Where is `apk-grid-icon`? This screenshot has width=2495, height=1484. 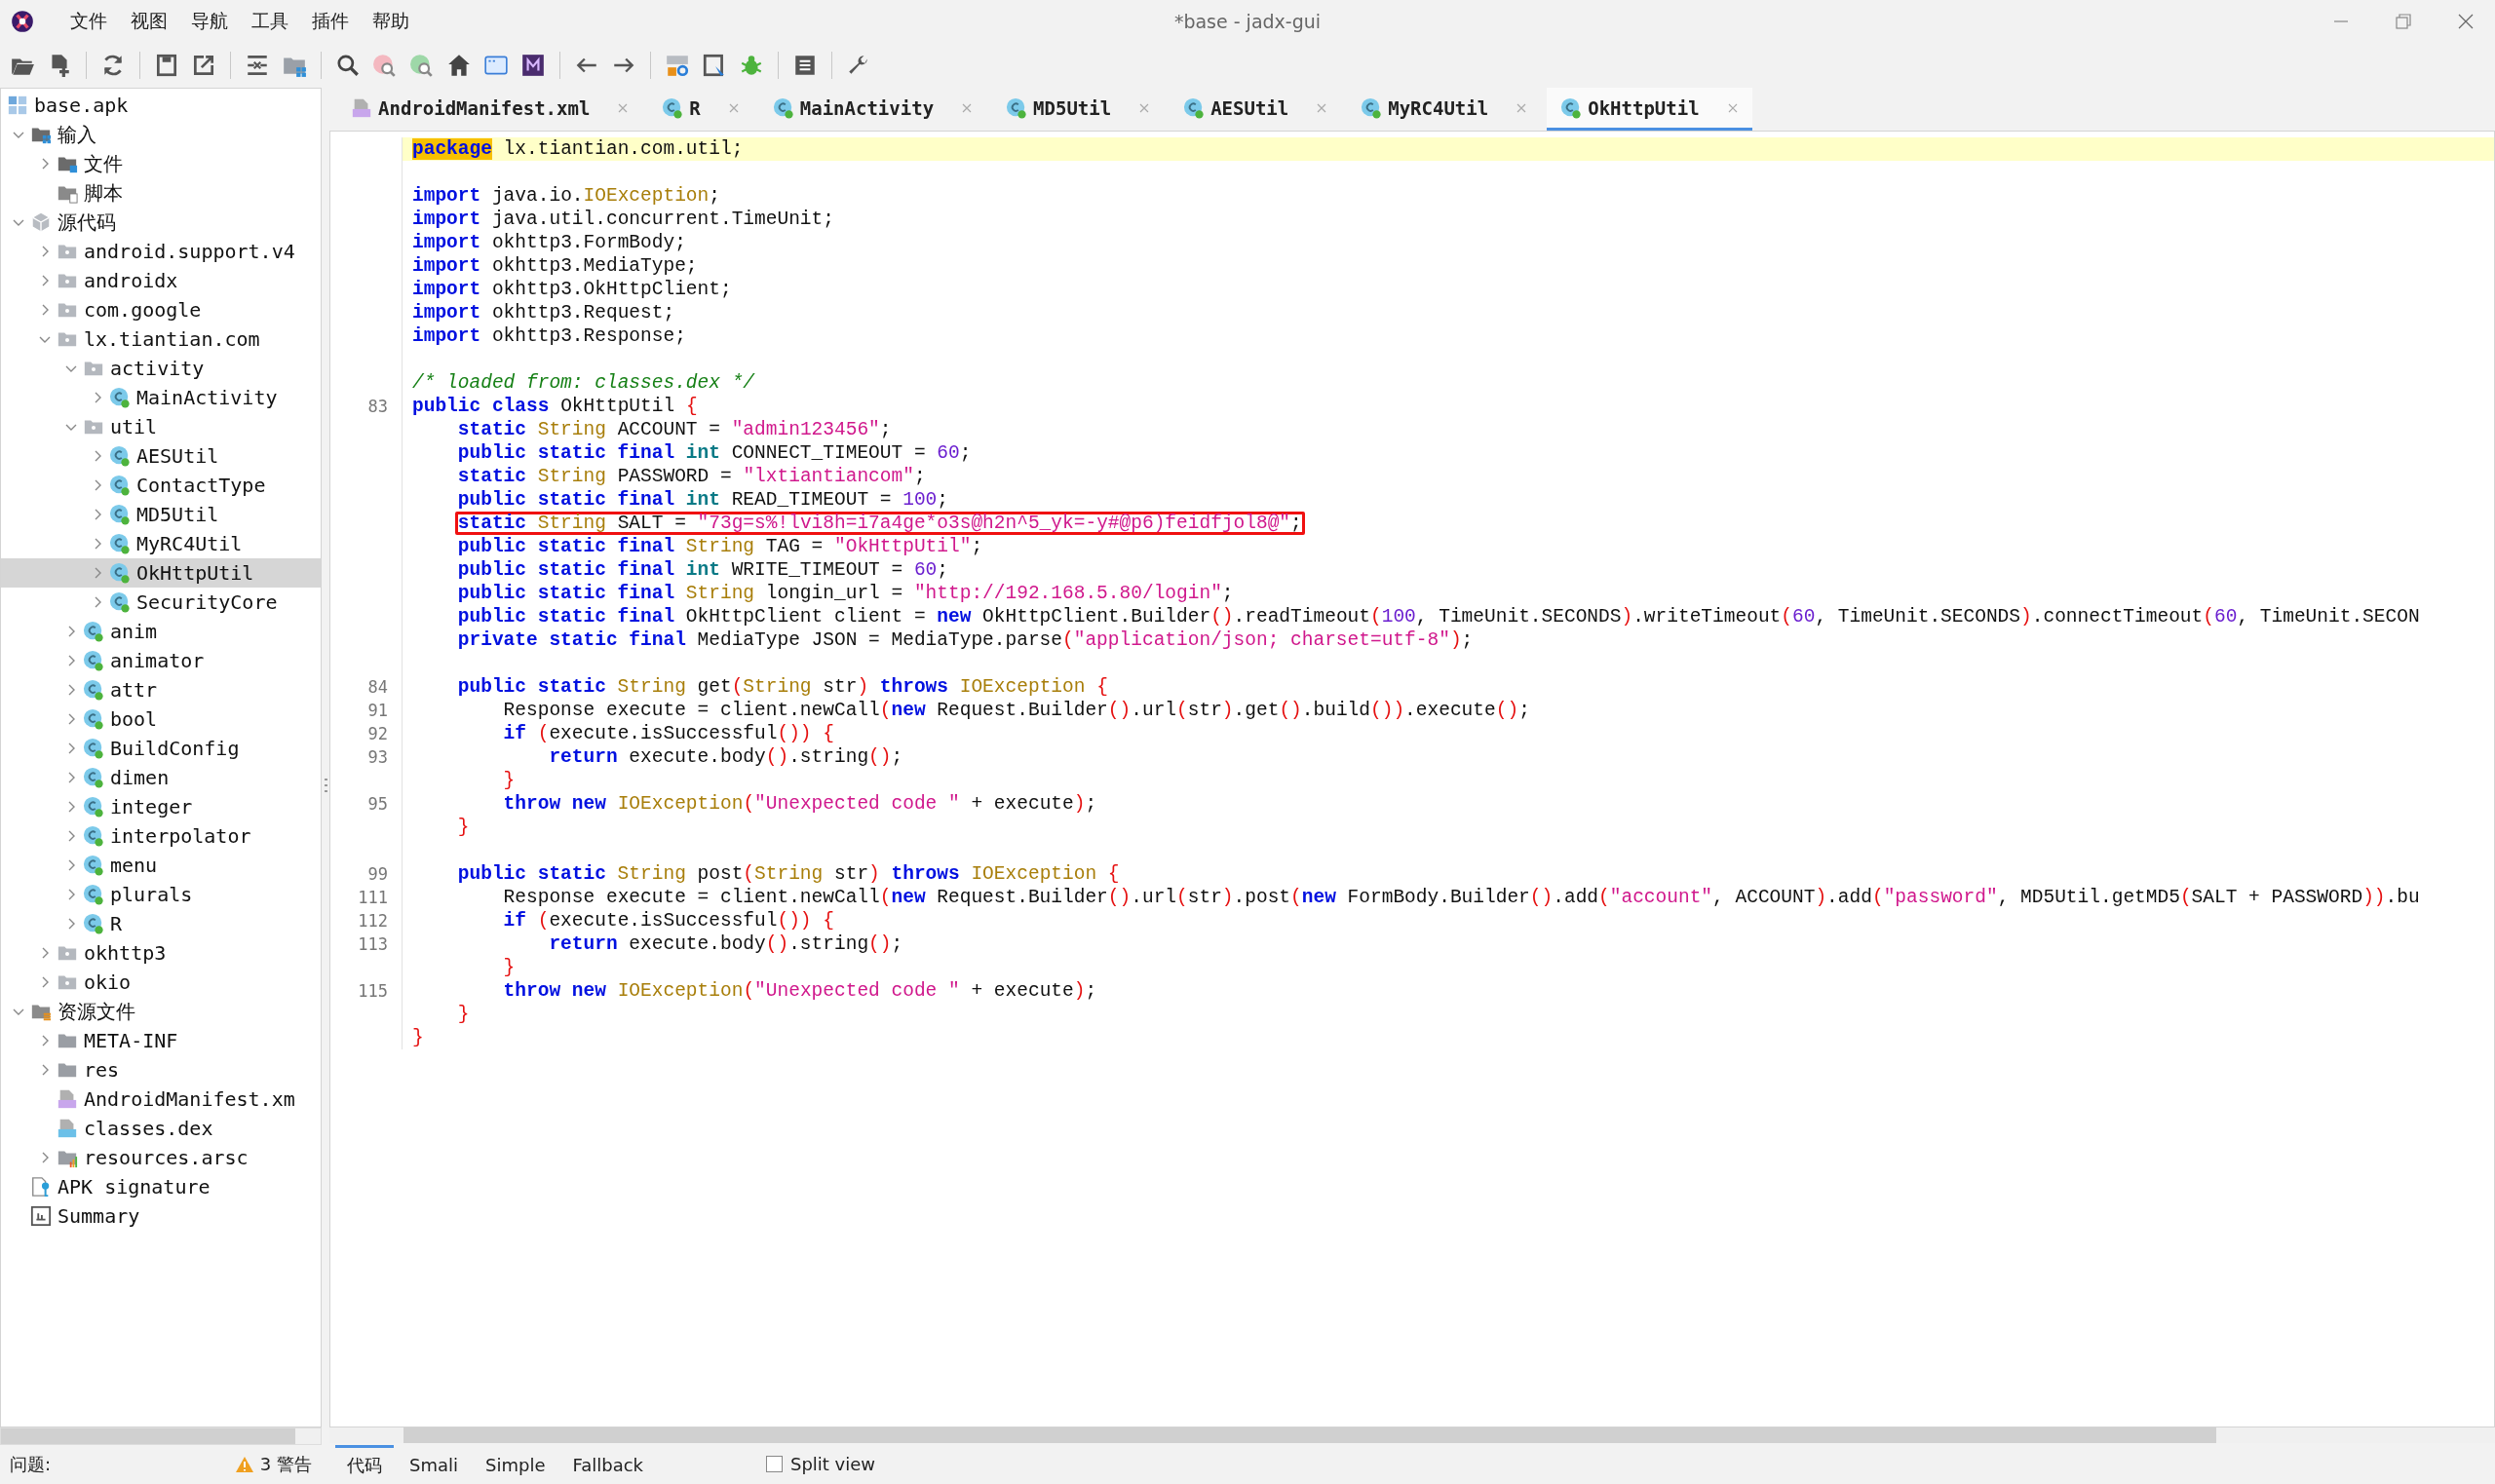 apk-grid-icon is located at coordinates (17, 105).